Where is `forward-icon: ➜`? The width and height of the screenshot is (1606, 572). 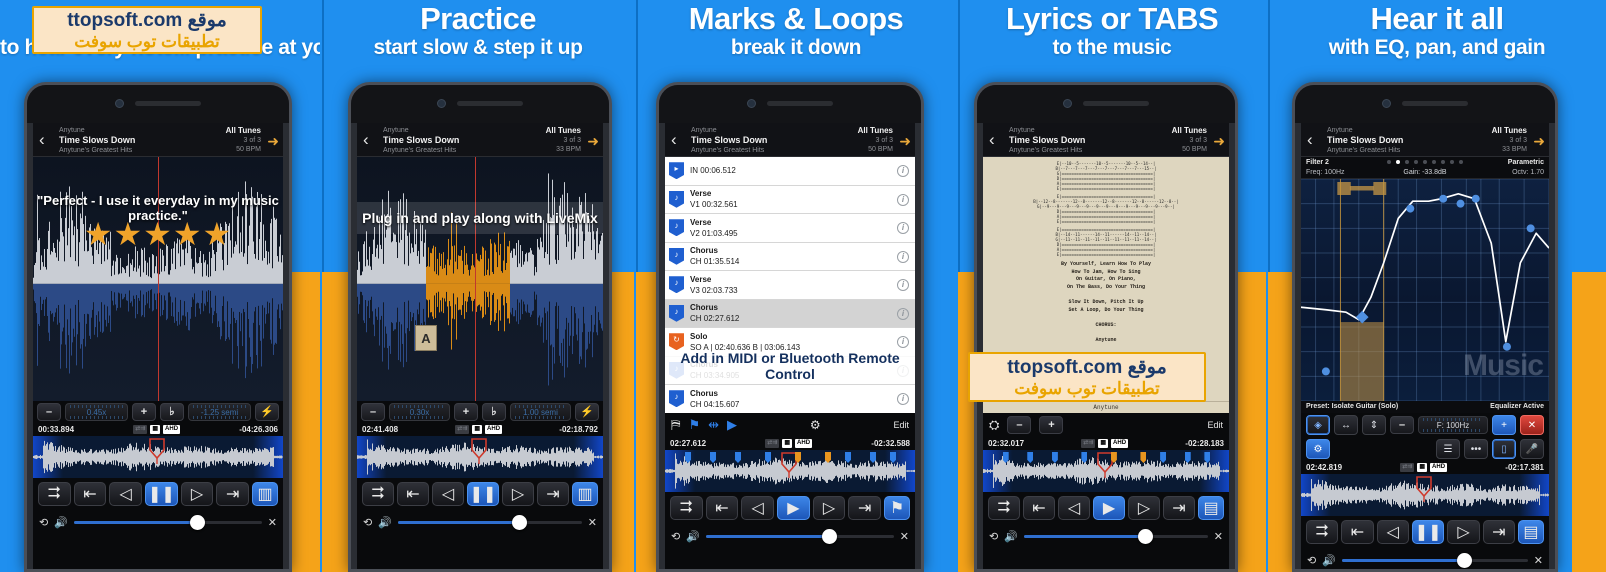
forward-icon: ➜ is located at coordinates (905, 141).